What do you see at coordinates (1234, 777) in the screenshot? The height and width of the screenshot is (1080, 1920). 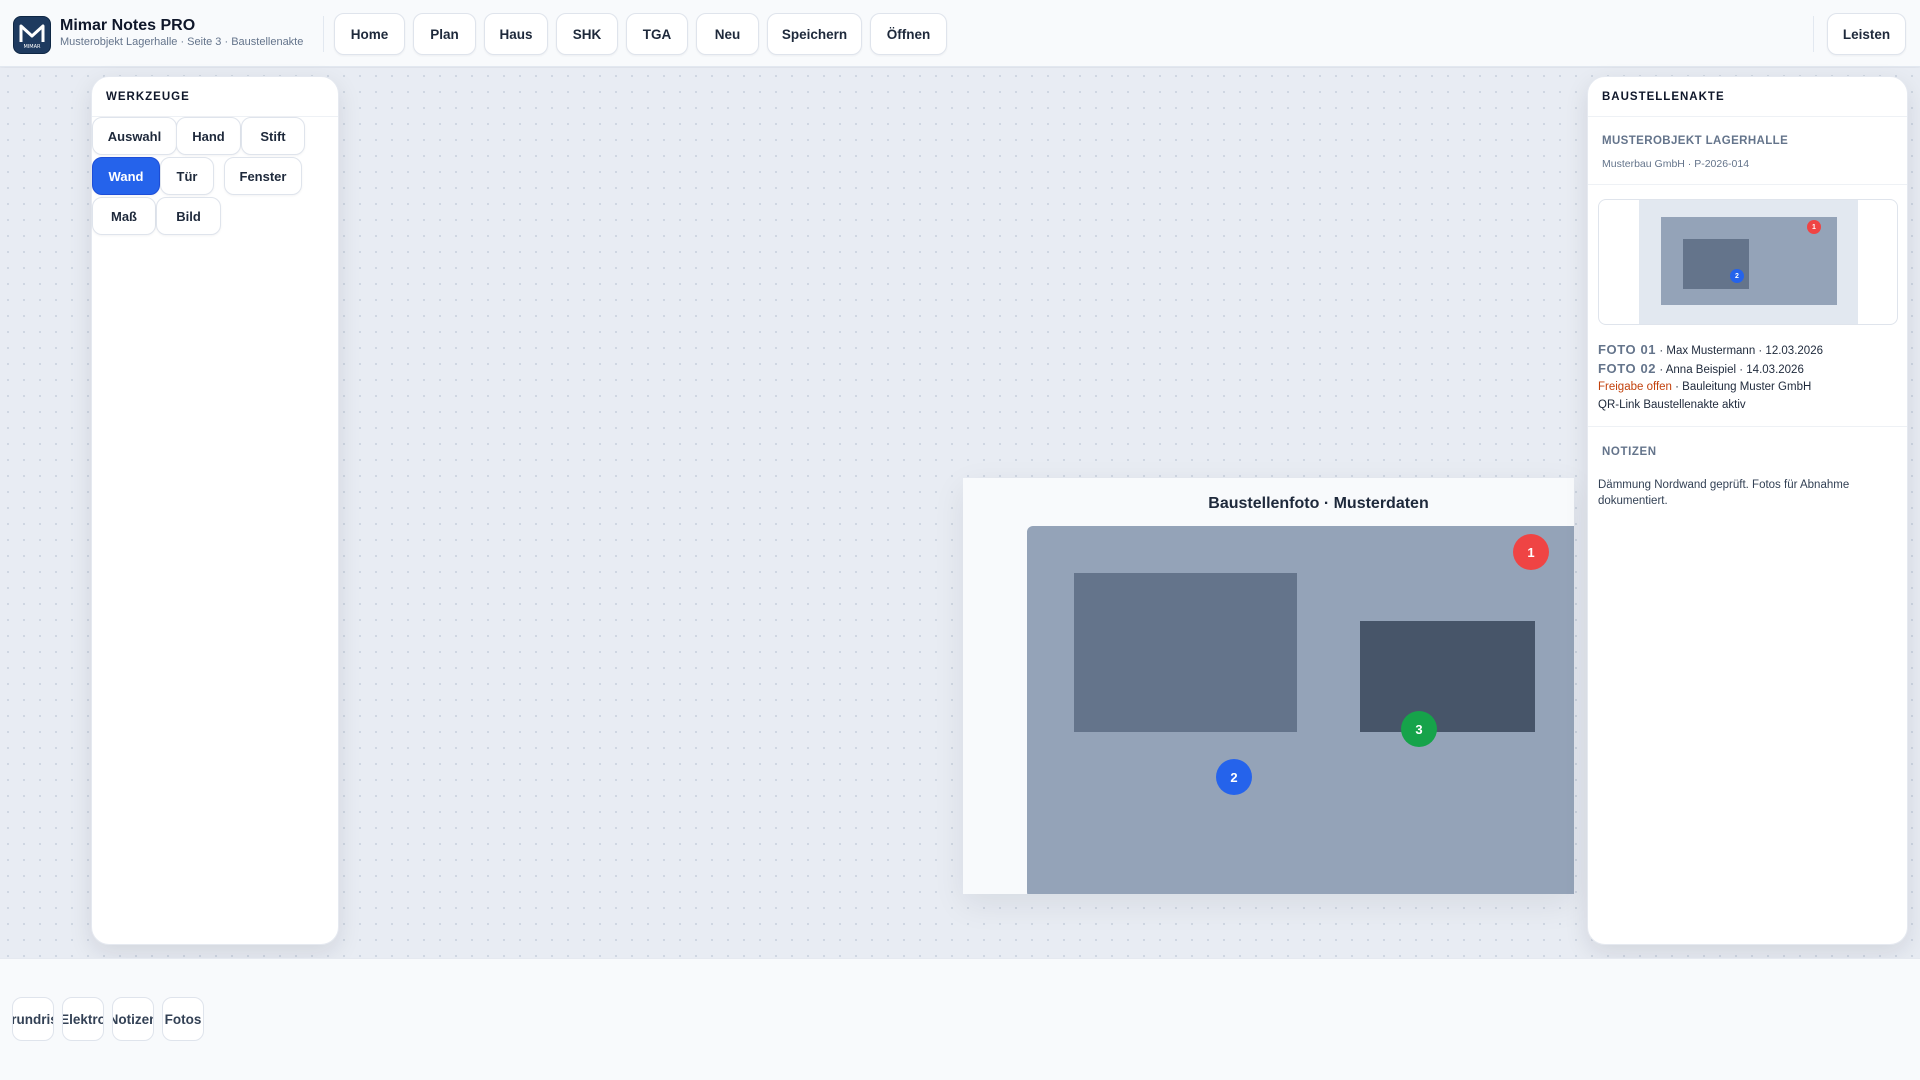 I see `photo-marker-2: 2` at bounding box center [1234, 777].